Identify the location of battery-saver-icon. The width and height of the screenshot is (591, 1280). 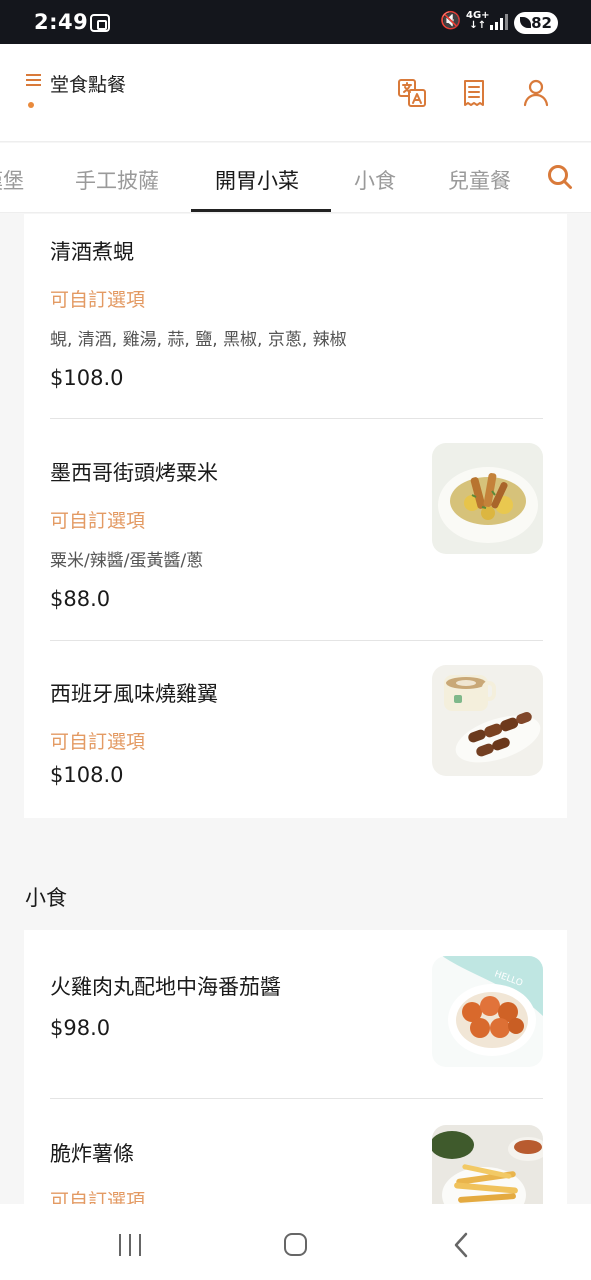
(525, 22).